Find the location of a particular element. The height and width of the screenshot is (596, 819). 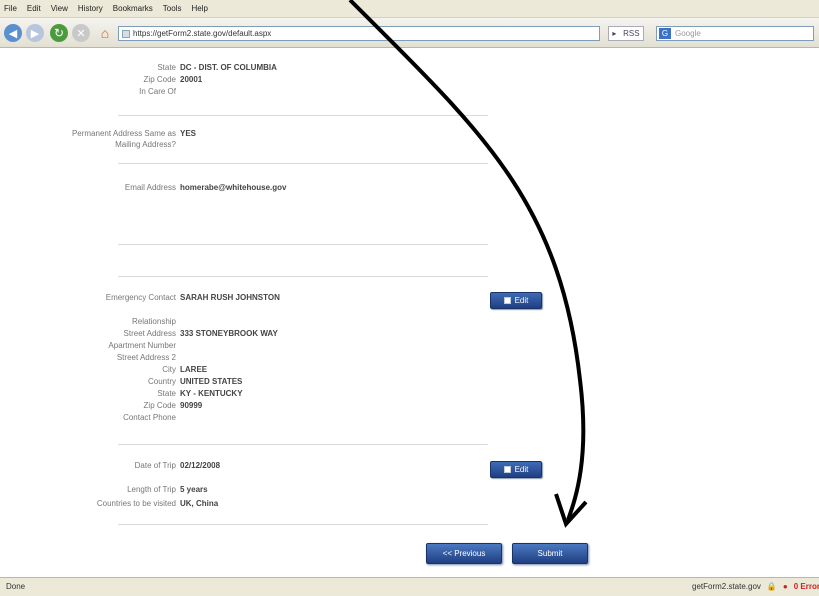

status-addon: 0 Errors is located at coordinates (806, 586).